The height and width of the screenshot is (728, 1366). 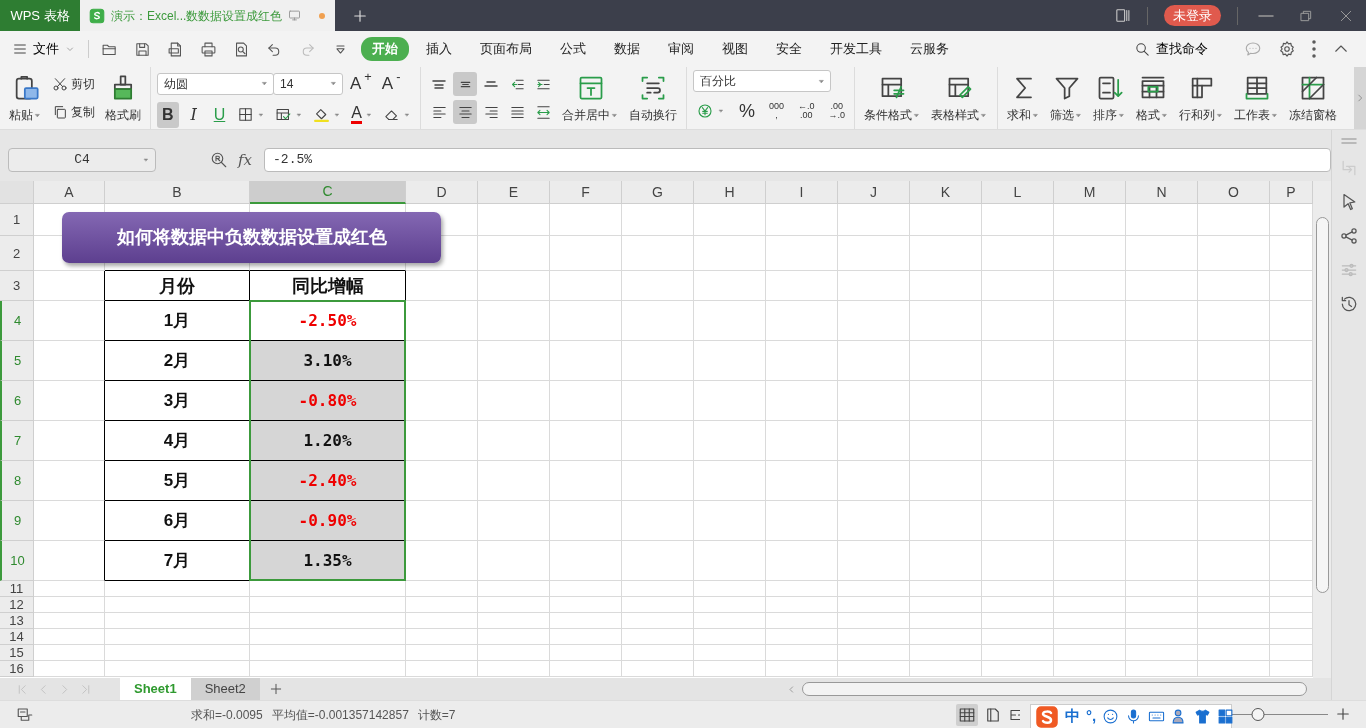 I want to click on normal-view-button, so click(x=967, y=714).